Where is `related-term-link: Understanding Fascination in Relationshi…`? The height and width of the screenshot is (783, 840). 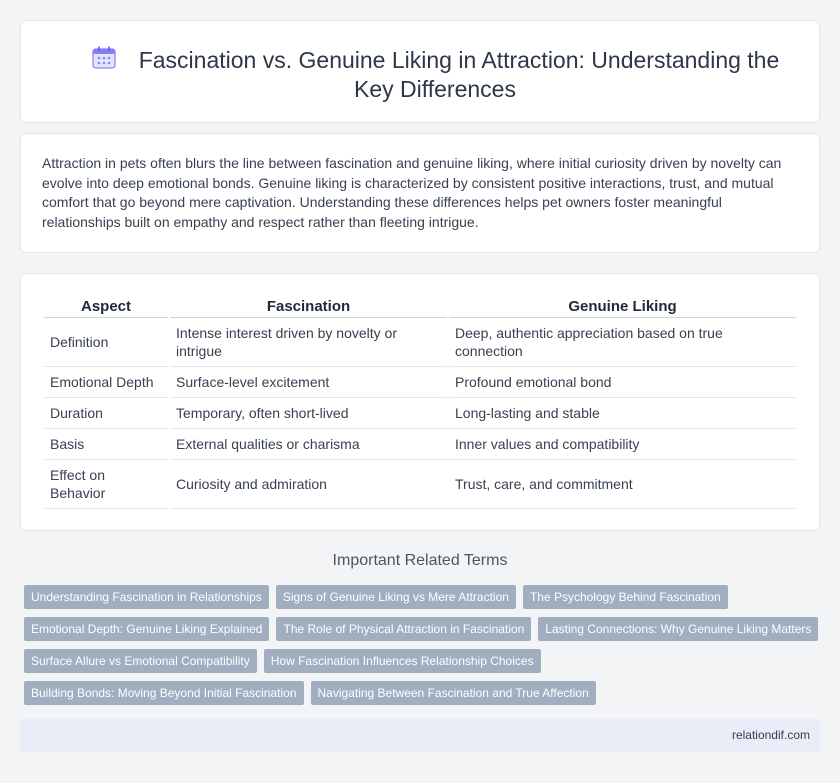
related-term-link: Understanding Fascination in Relationshi… is located at coordinates (146, 597).